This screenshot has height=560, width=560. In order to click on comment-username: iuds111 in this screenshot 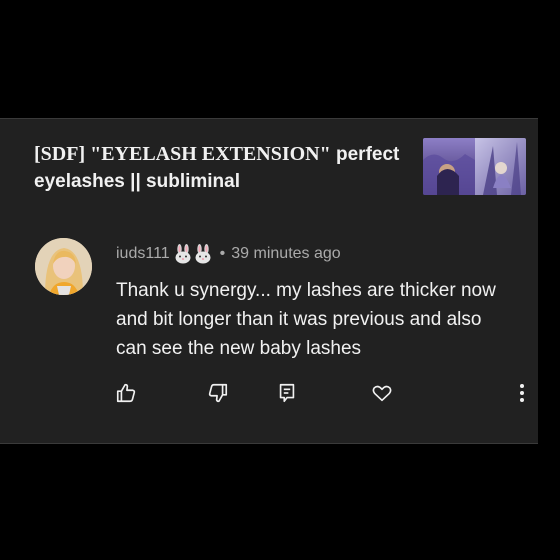, I will do `click(143, 254)`.